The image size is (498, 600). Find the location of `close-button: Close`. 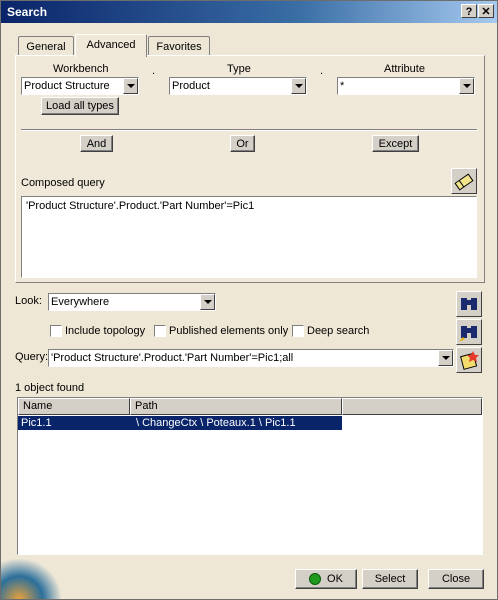

close-button: Close is located at coordinates (456, 579).